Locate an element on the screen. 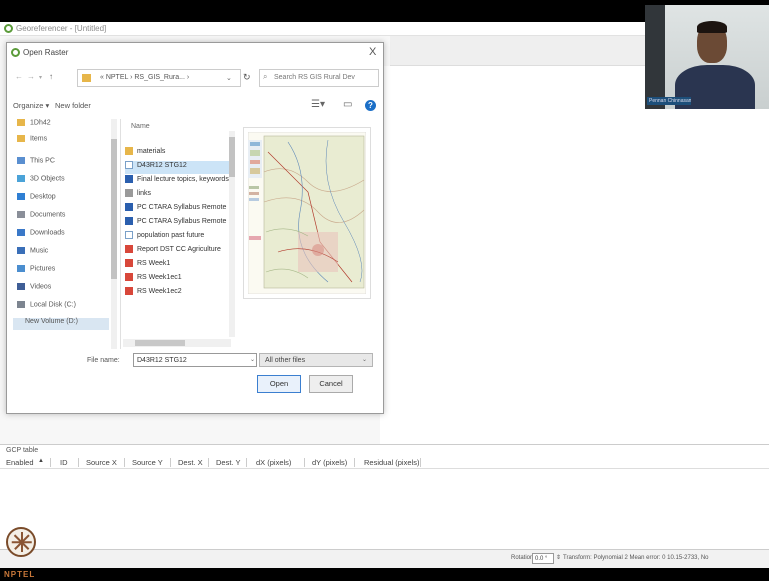 Image resolution: width=769 pixels, height=581 pixels. gcp-col-dest-y: Dest. Y is located at coordinates (228, 462).